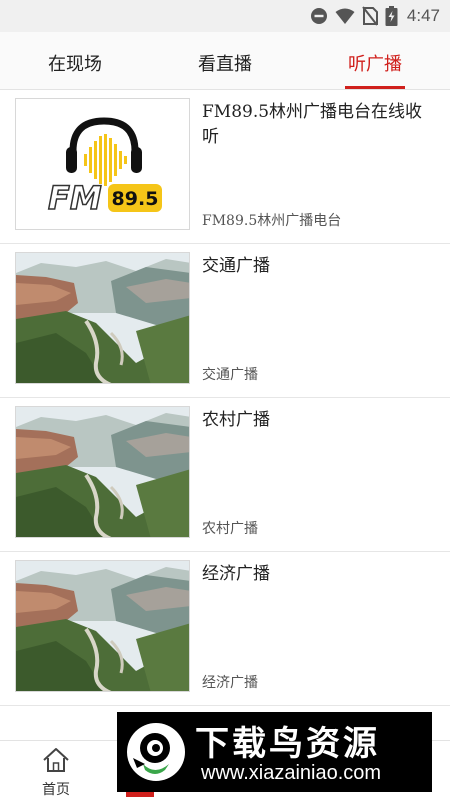 This screenshot has width=450, height=800. Describe the element at coordinates (312, 124) in the screenshot. I see `item-title: FM89.5林州广播电台在线收听` at that location.